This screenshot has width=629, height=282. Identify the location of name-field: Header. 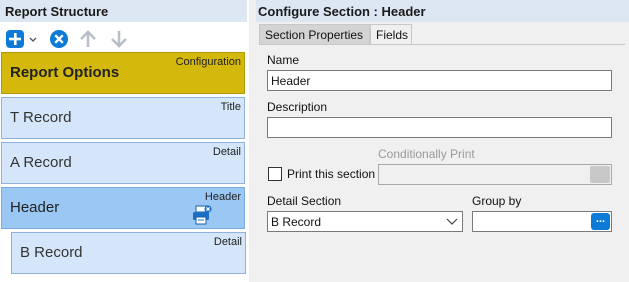
(439, 80).